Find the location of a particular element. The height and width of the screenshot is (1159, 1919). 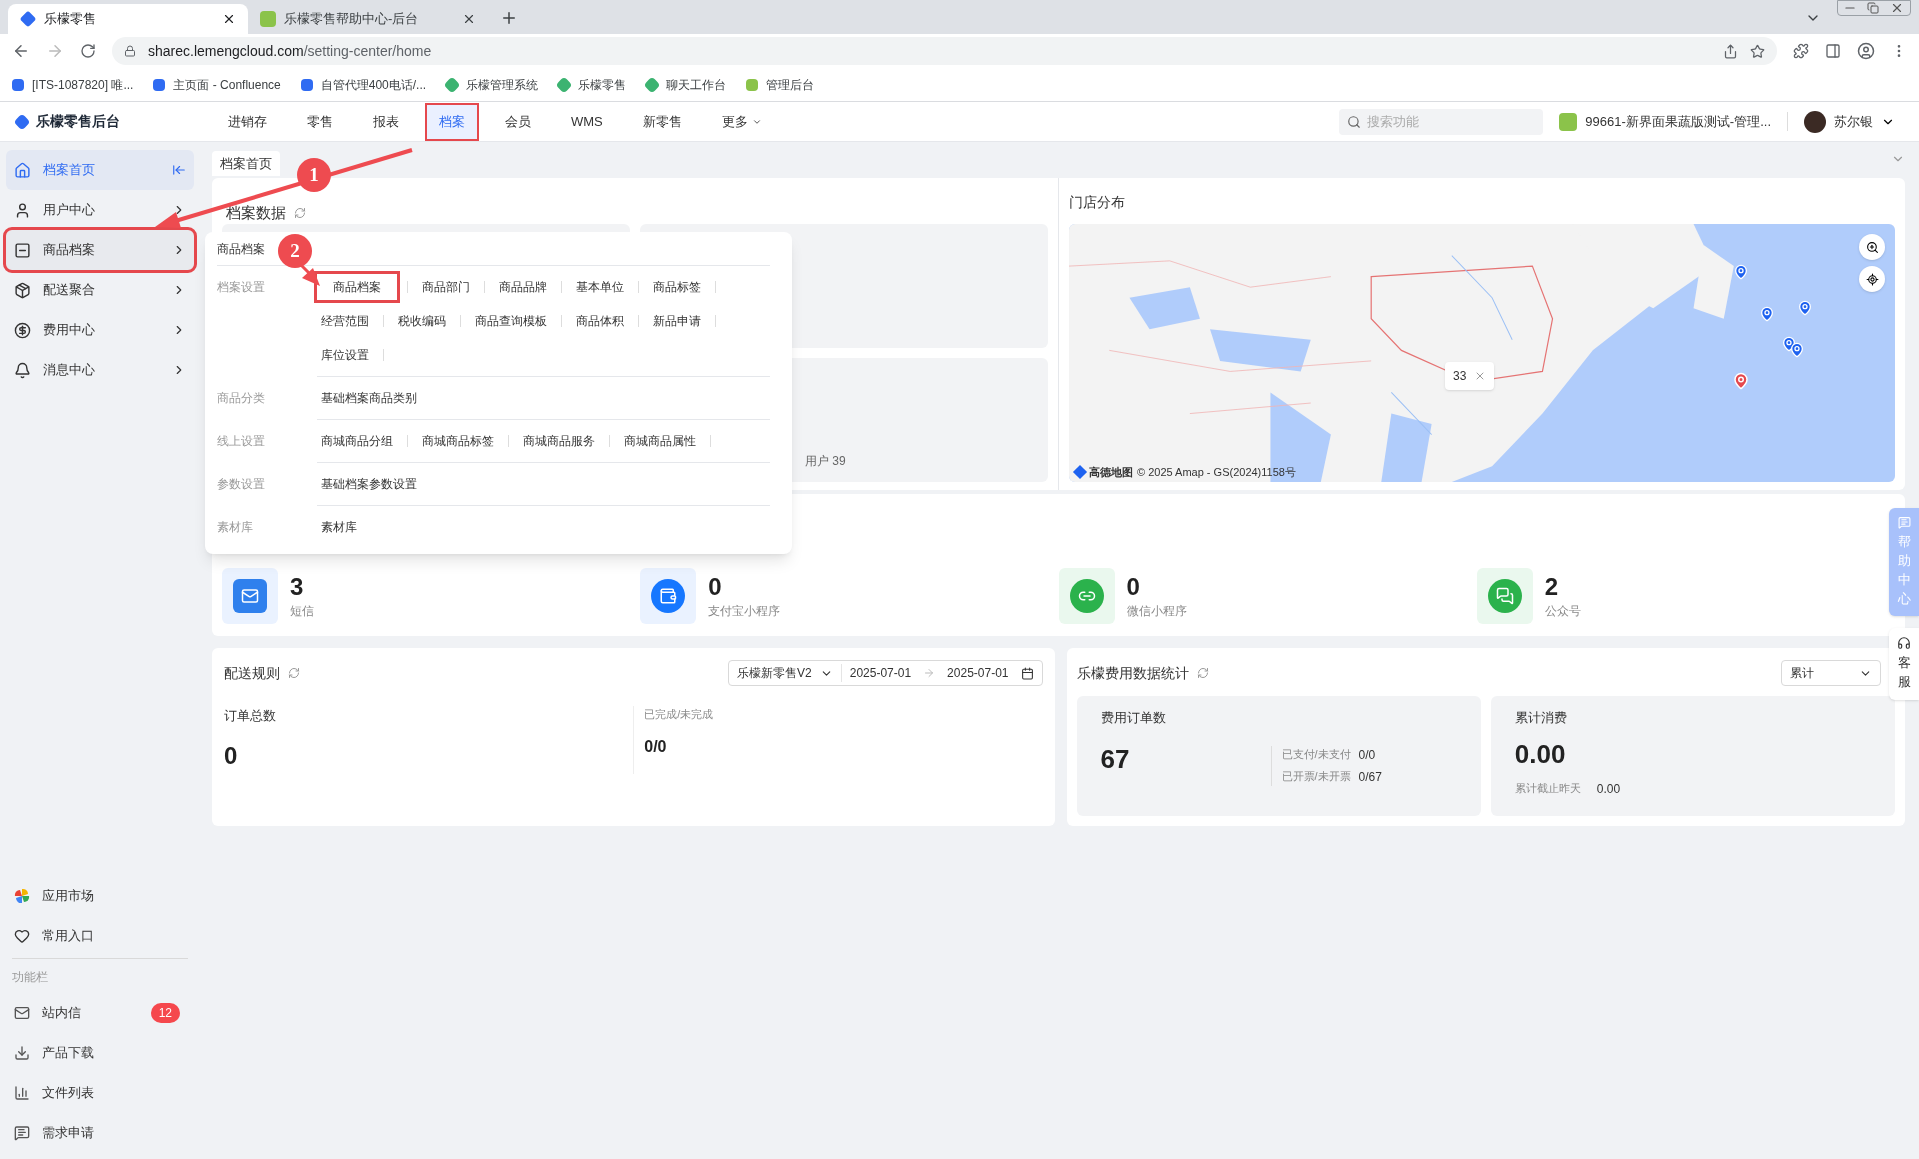

menu-link: 素材库 is located at coordinates (339, 527).